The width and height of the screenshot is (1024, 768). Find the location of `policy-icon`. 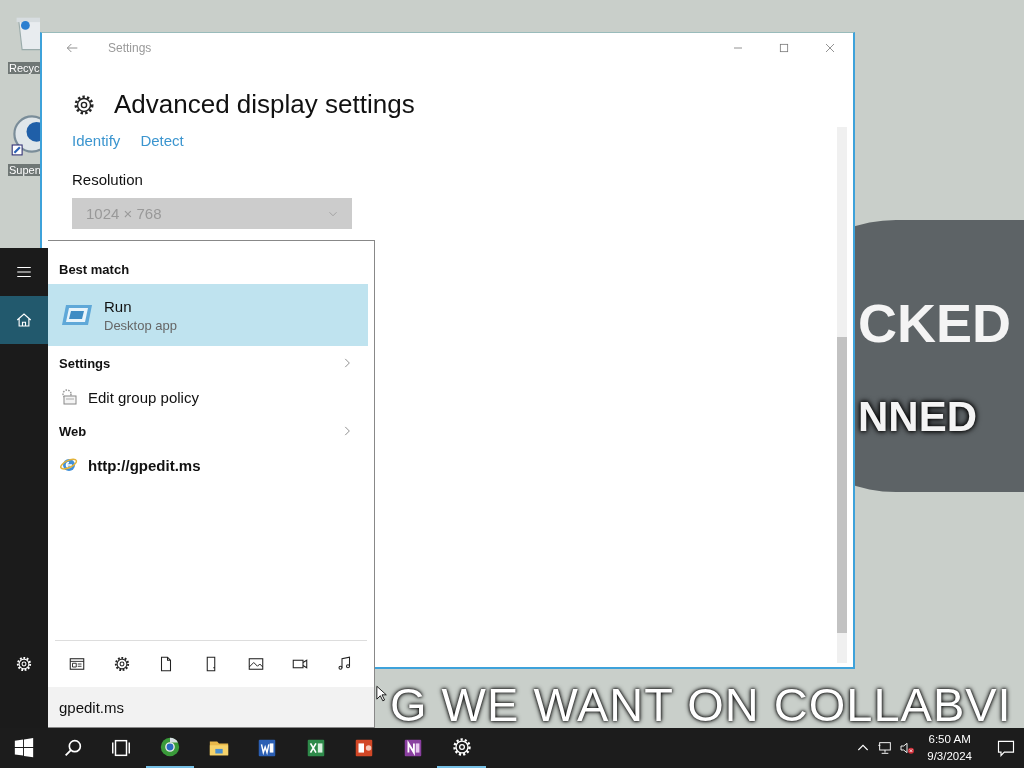

policy-icon is located at coordinates (69, 397).